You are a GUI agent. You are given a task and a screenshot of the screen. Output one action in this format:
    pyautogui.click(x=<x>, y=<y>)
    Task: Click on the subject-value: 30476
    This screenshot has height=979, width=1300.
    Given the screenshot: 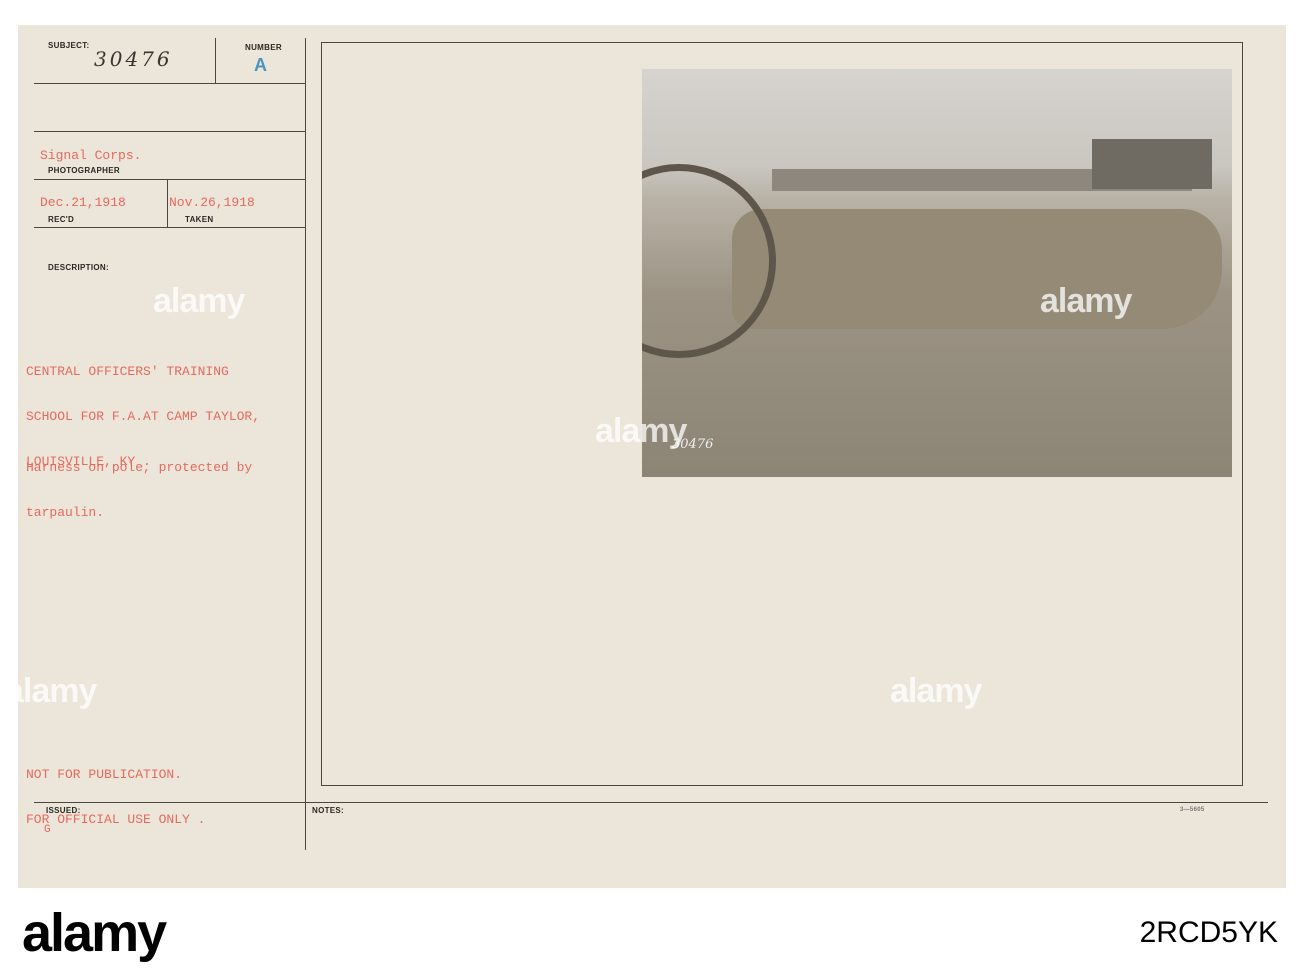 What is the action you would take?
    pyautogui.click(x=133, y=59)
    